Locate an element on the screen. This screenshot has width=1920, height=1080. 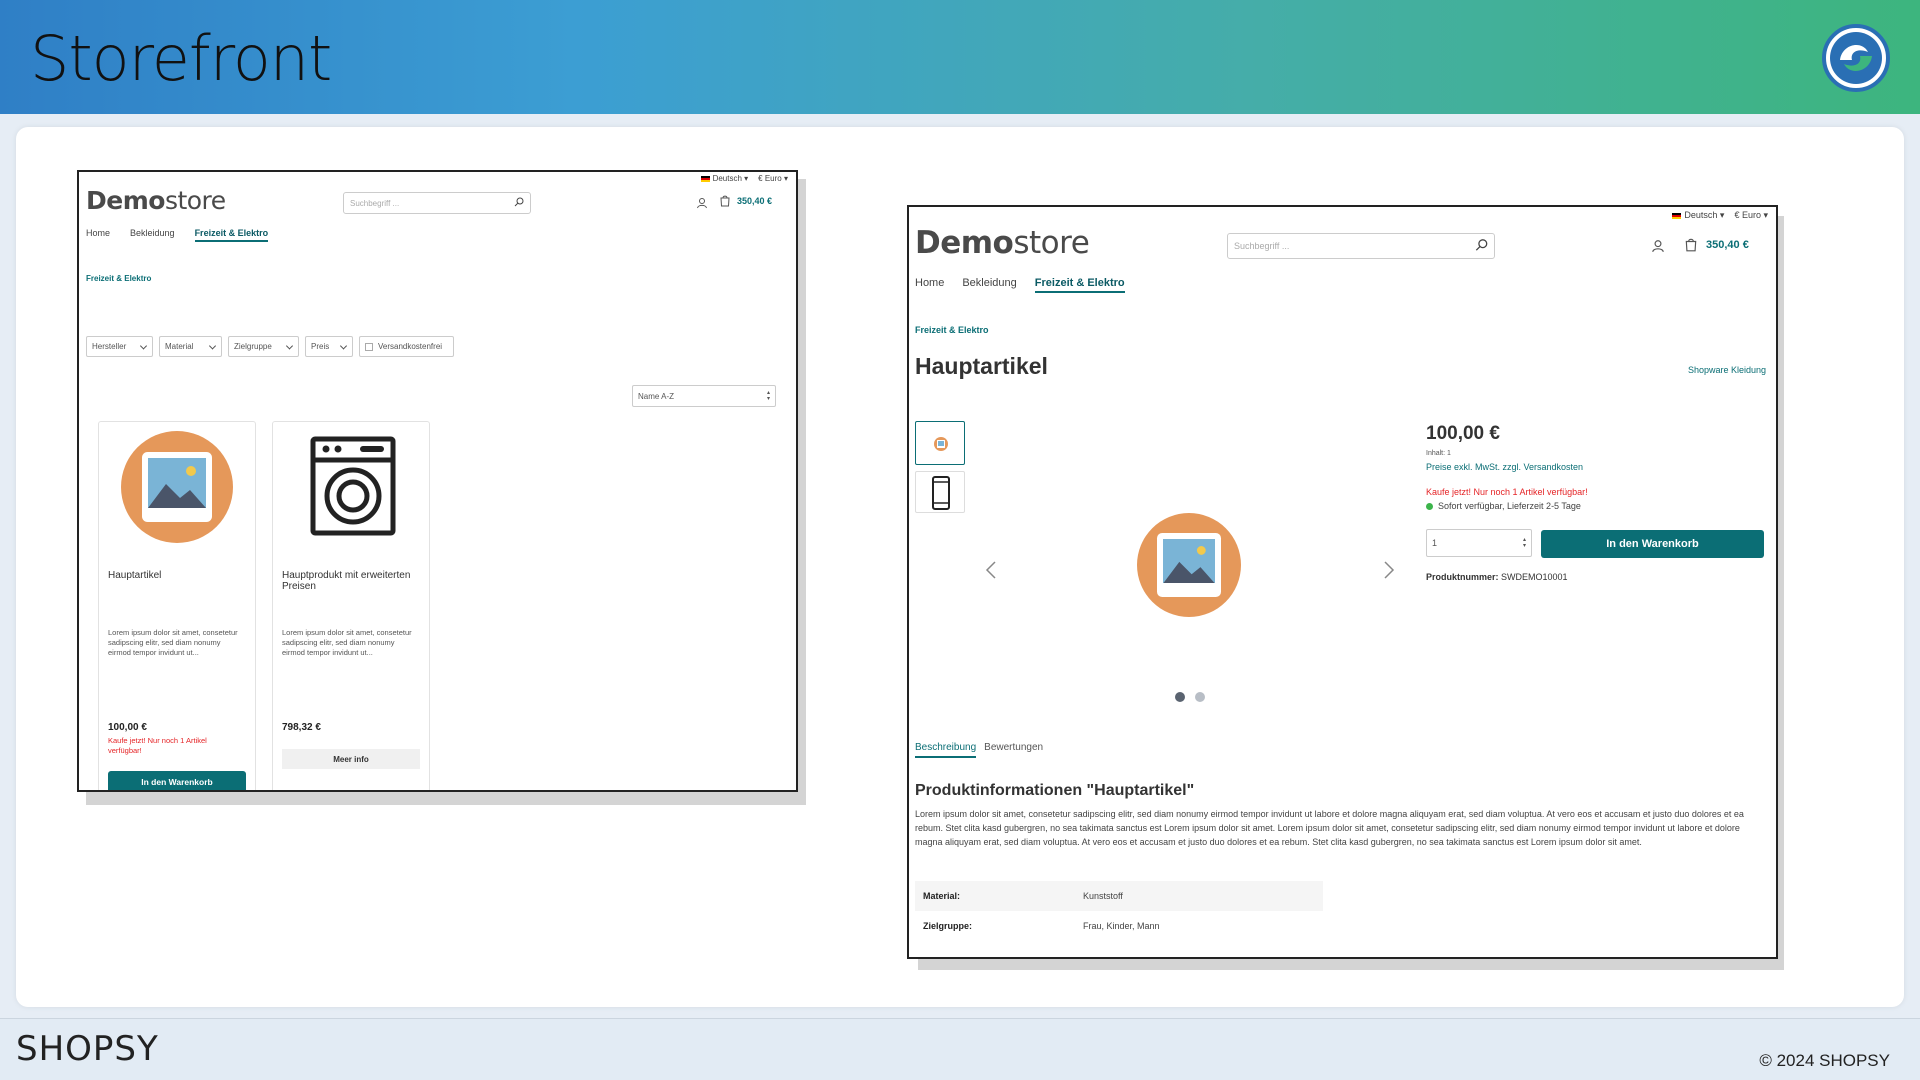
slide-footer: SHOPSY © 2024 SHOPSY is located at coordinates (960, 1049).